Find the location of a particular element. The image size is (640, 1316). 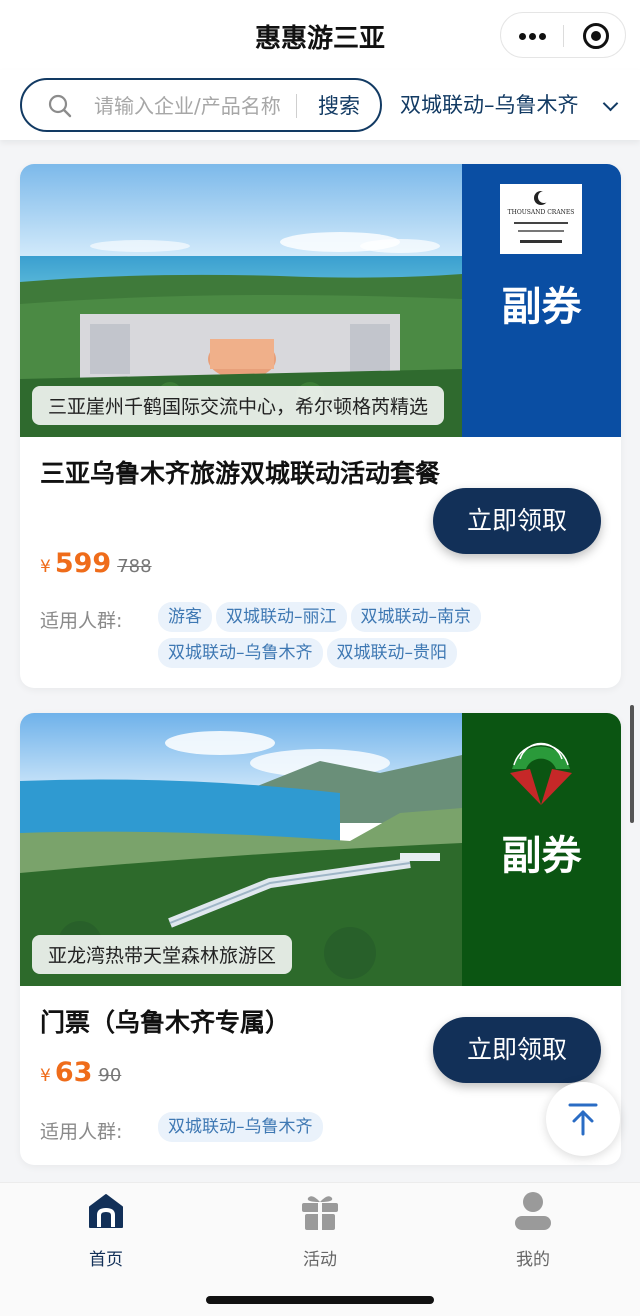

city-selected-label: 双城联动–乌鲁木齐 is located at coordinates (489, 105).